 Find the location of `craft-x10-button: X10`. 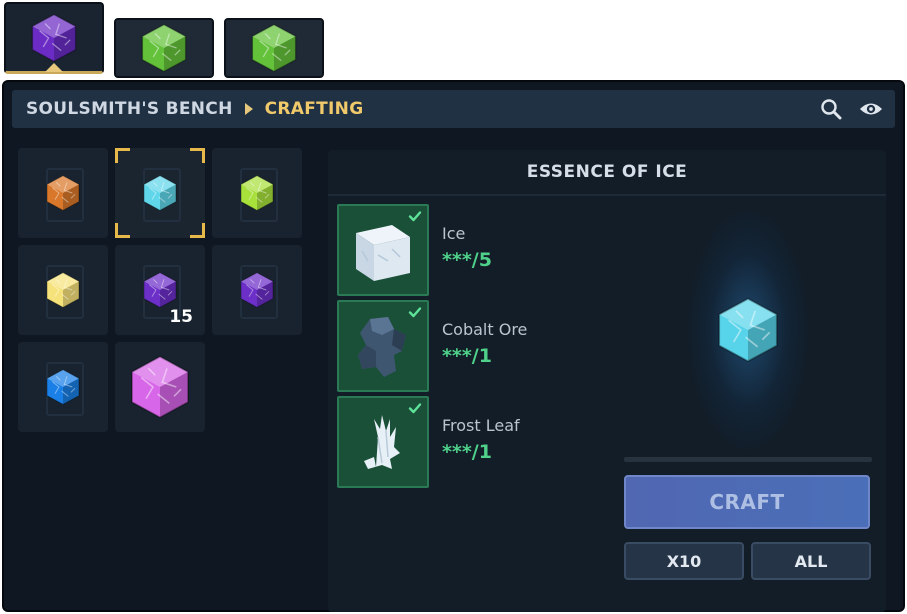

craft-x10-button: X10 is located at coordinates (684, 561).